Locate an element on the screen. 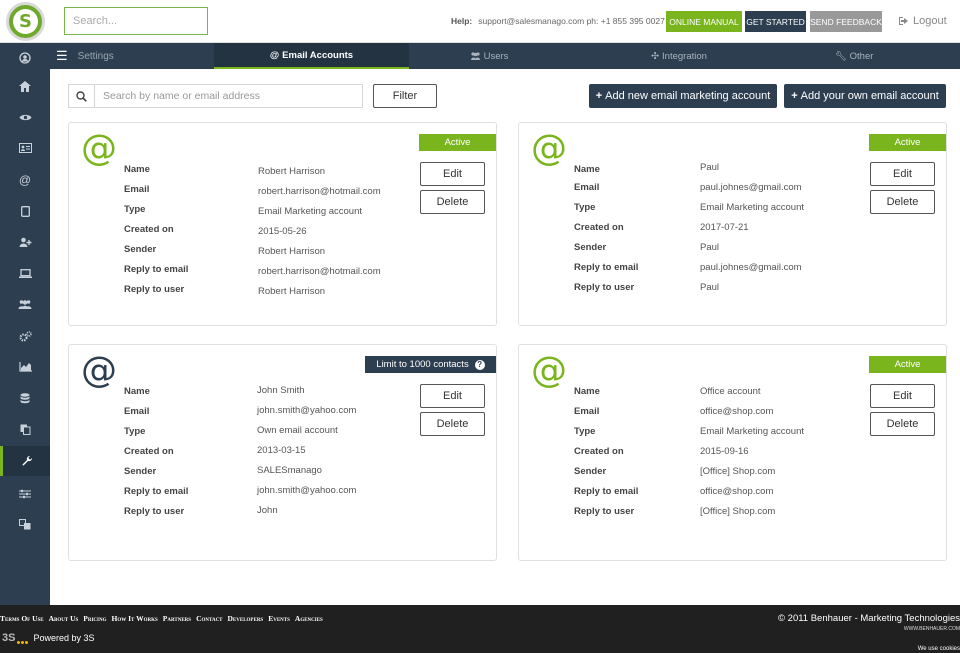  sidebar-item-profile is located at coordinates (25, 58).